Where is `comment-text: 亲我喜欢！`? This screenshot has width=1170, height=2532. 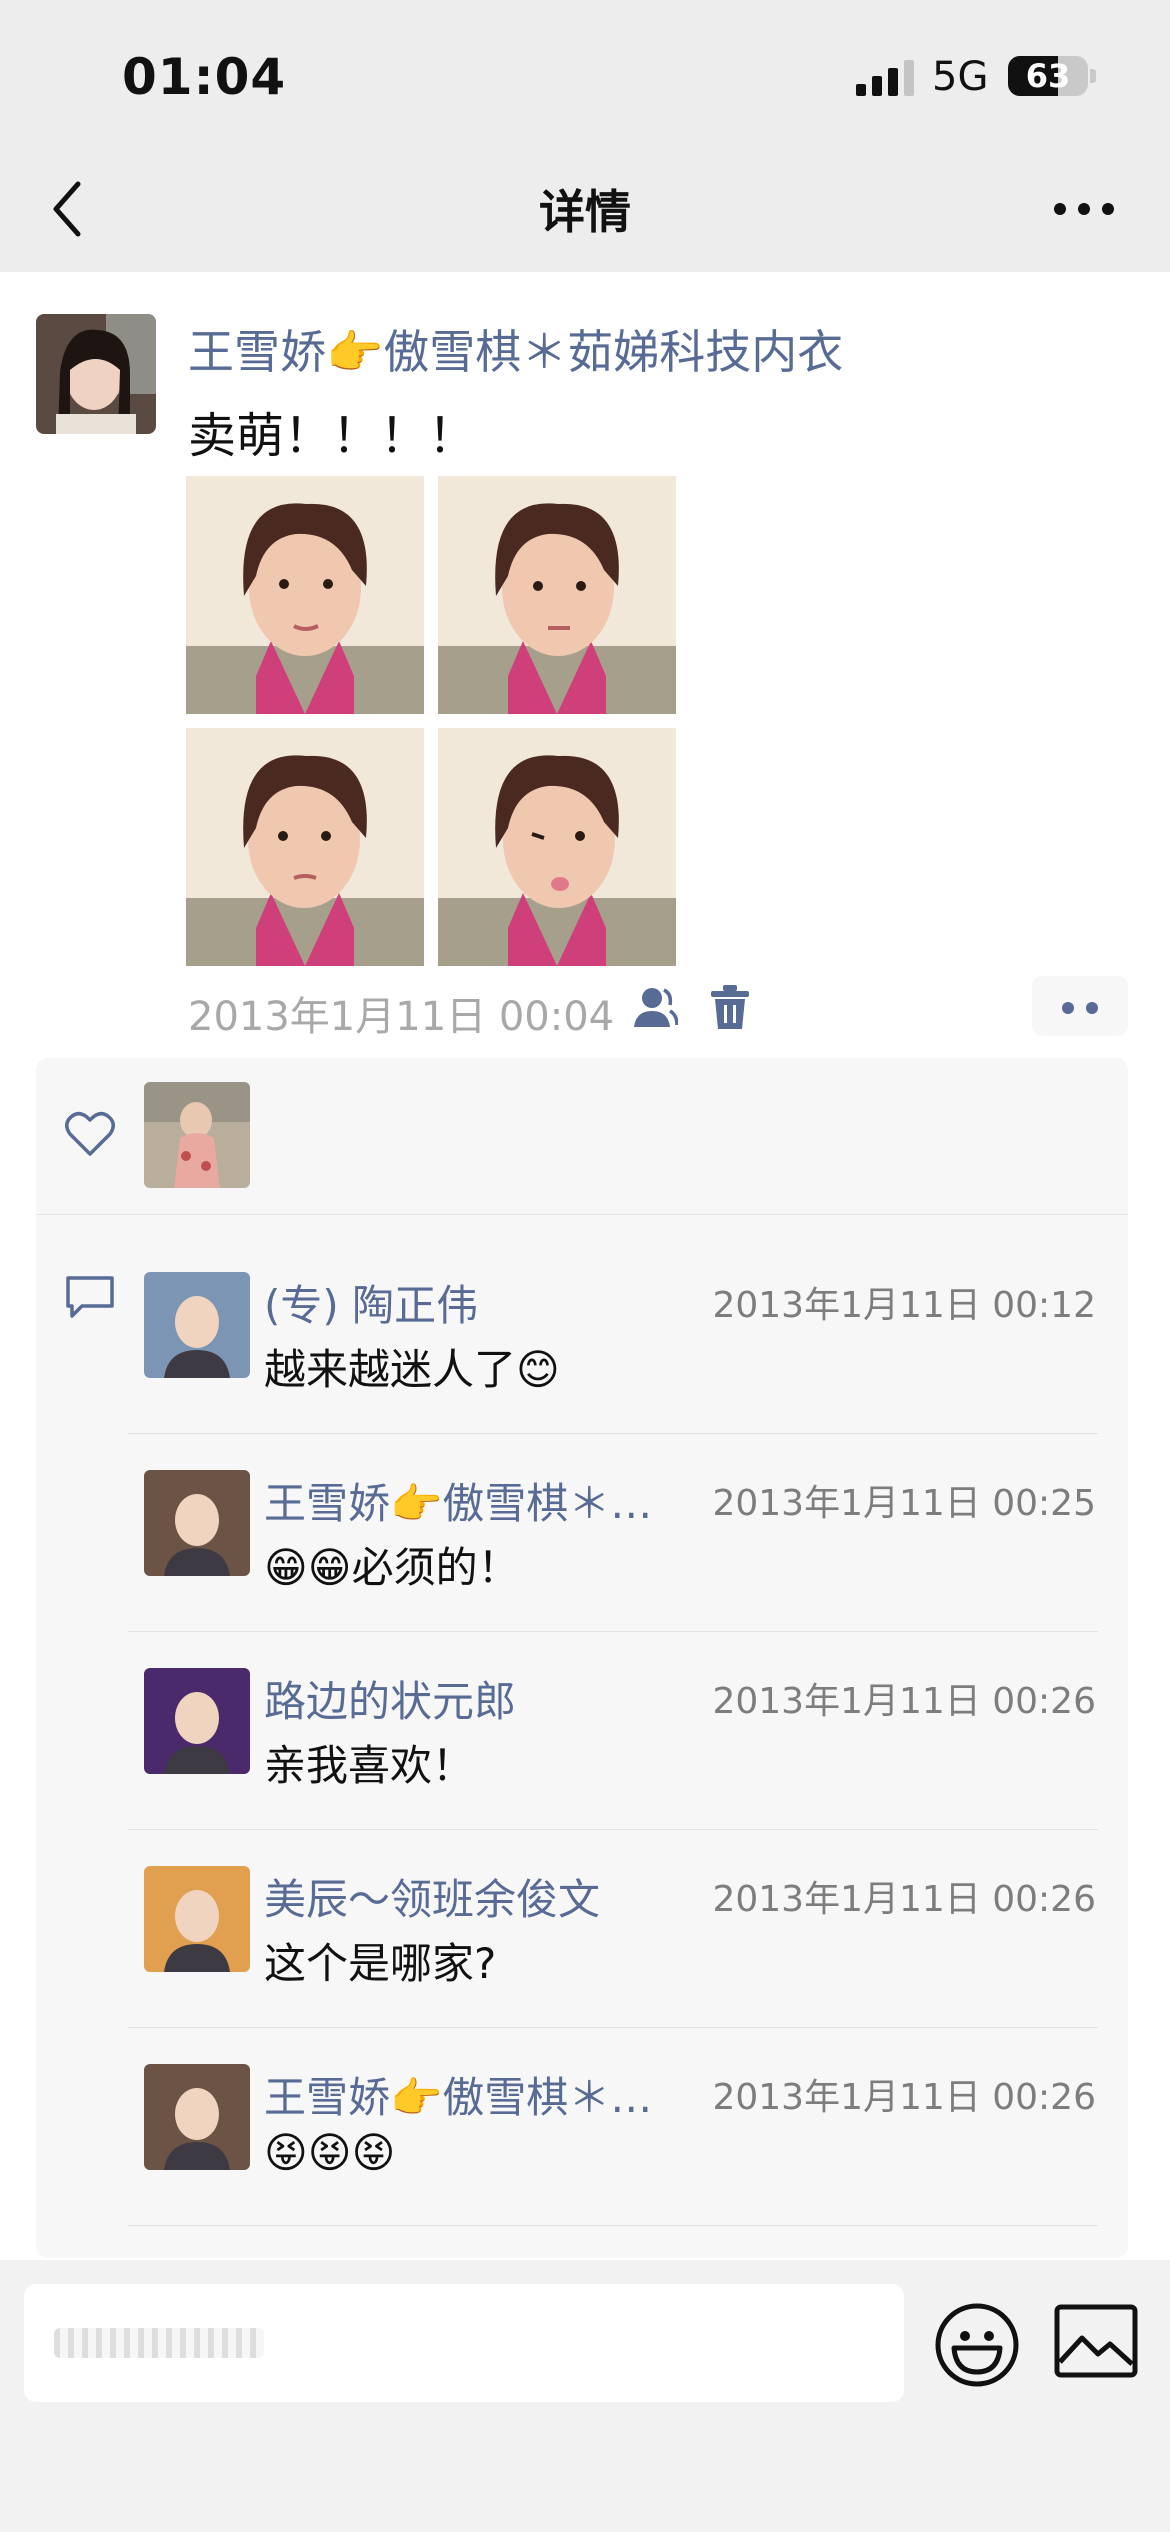 comment-text: 亲我喜欢！ is located at coordinates (369, 1765).